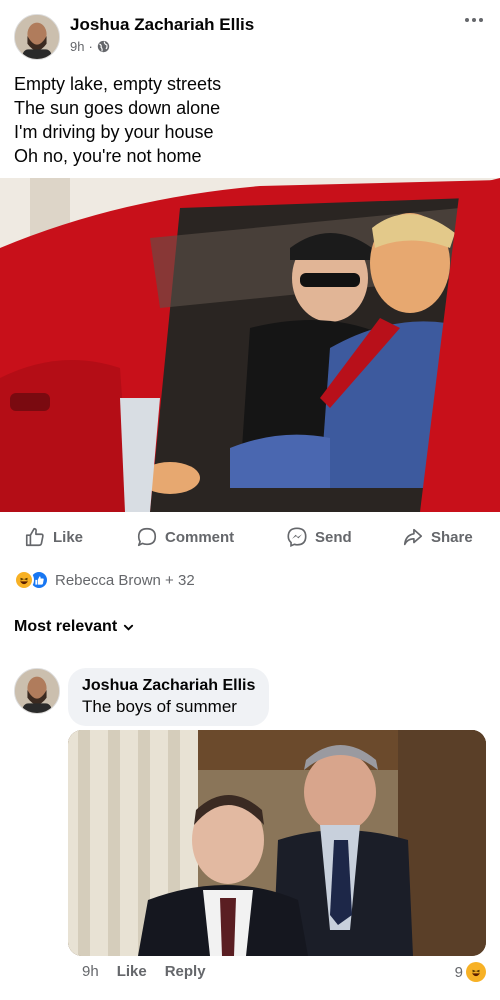 This screenshot has height=1000, width=500. Describe the element at coordinates (90, 971) in the screenshot. I see `comment-time: 9h` at that location.